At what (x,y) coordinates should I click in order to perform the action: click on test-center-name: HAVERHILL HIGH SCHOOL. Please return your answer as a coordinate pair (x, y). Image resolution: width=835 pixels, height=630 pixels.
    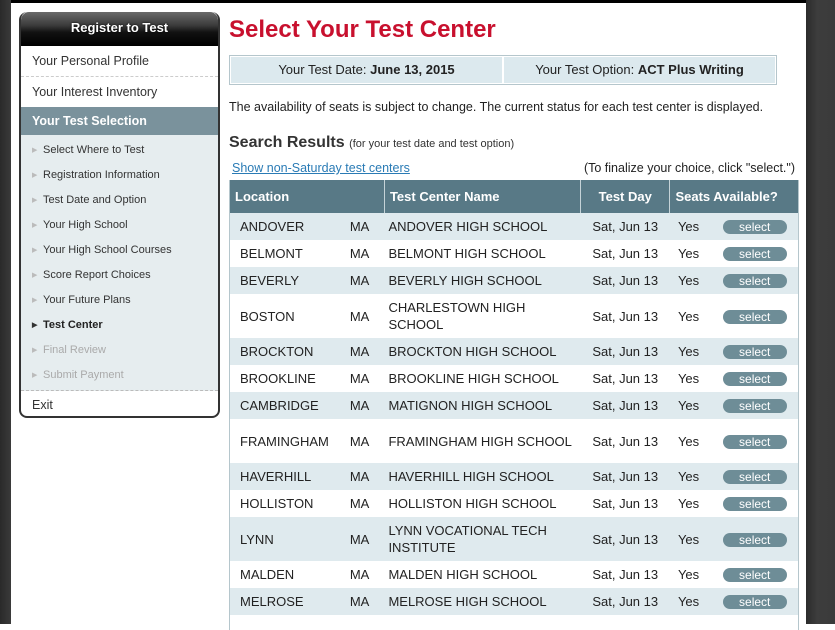
    Looking at the image, I should click on (471, 476).